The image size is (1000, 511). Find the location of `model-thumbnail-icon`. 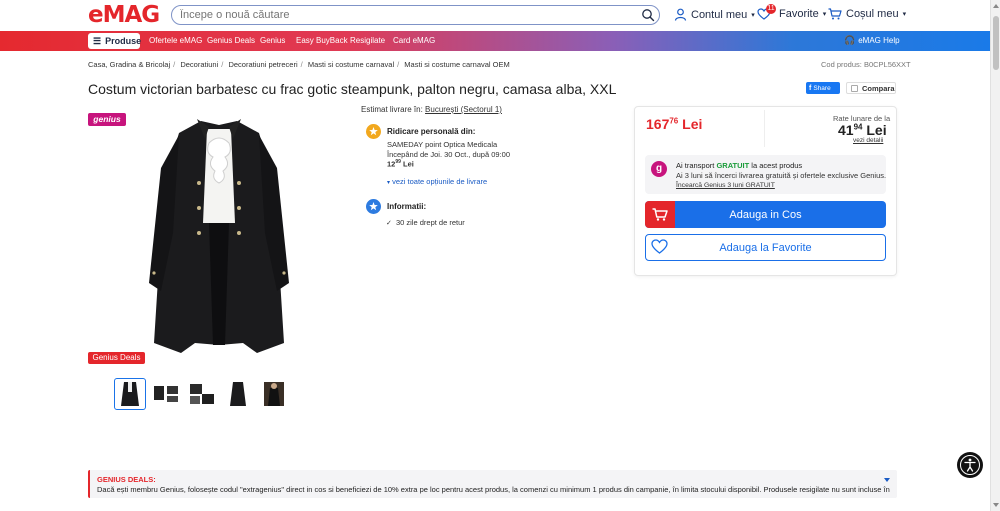

model-thumbnail-icon is located at coordinates (274, 394).